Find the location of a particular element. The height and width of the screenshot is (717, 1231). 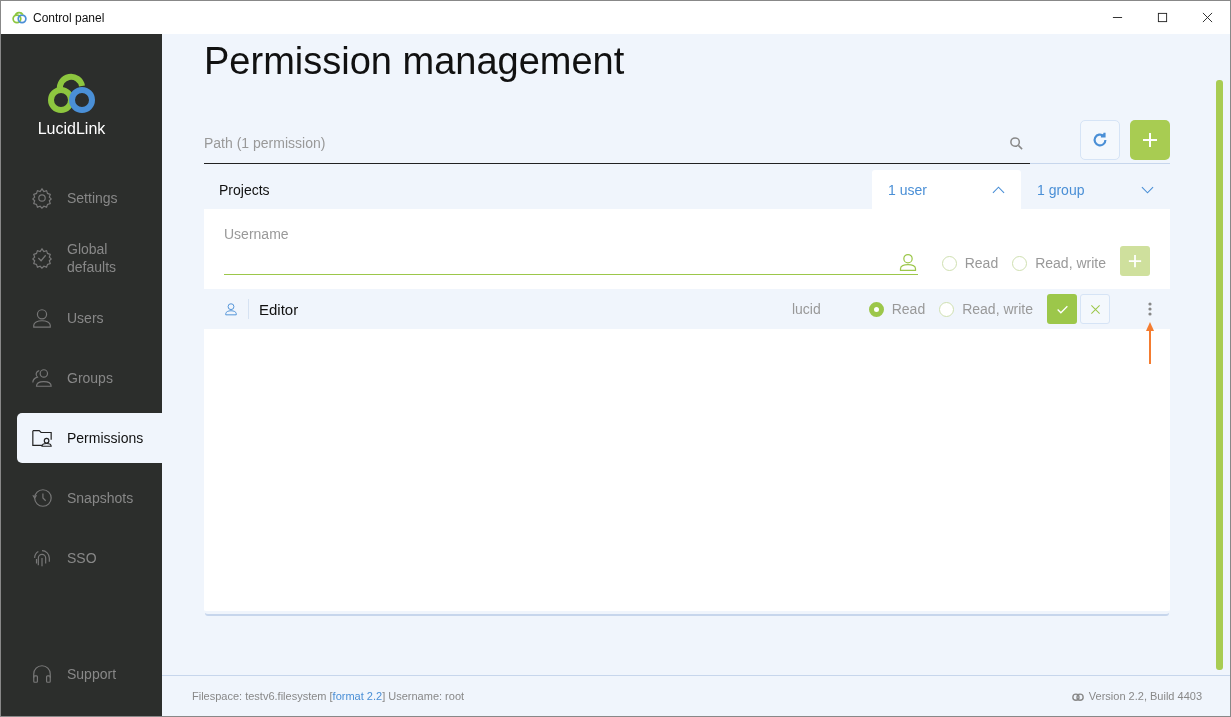

sidebar-item: SSO is located at coordinates (89, 558).